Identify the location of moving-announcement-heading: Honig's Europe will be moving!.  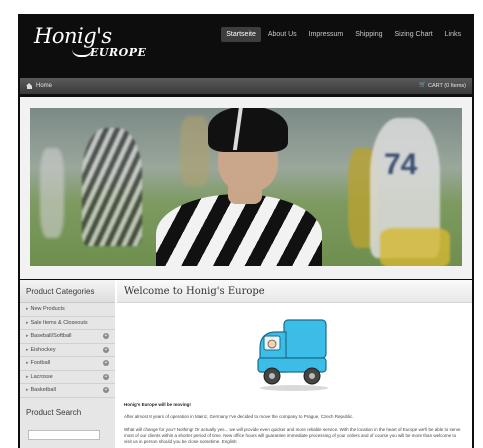
(157, 404).